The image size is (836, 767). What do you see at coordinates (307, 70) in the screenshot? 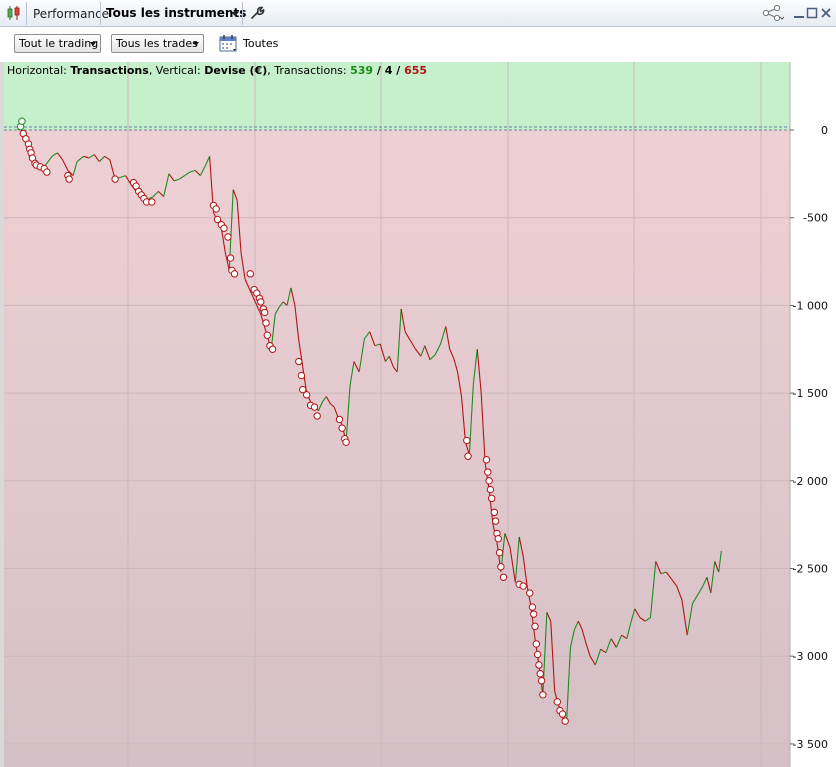
I see `transactions-label: , Transactions:` at bounding box center [307, 70].